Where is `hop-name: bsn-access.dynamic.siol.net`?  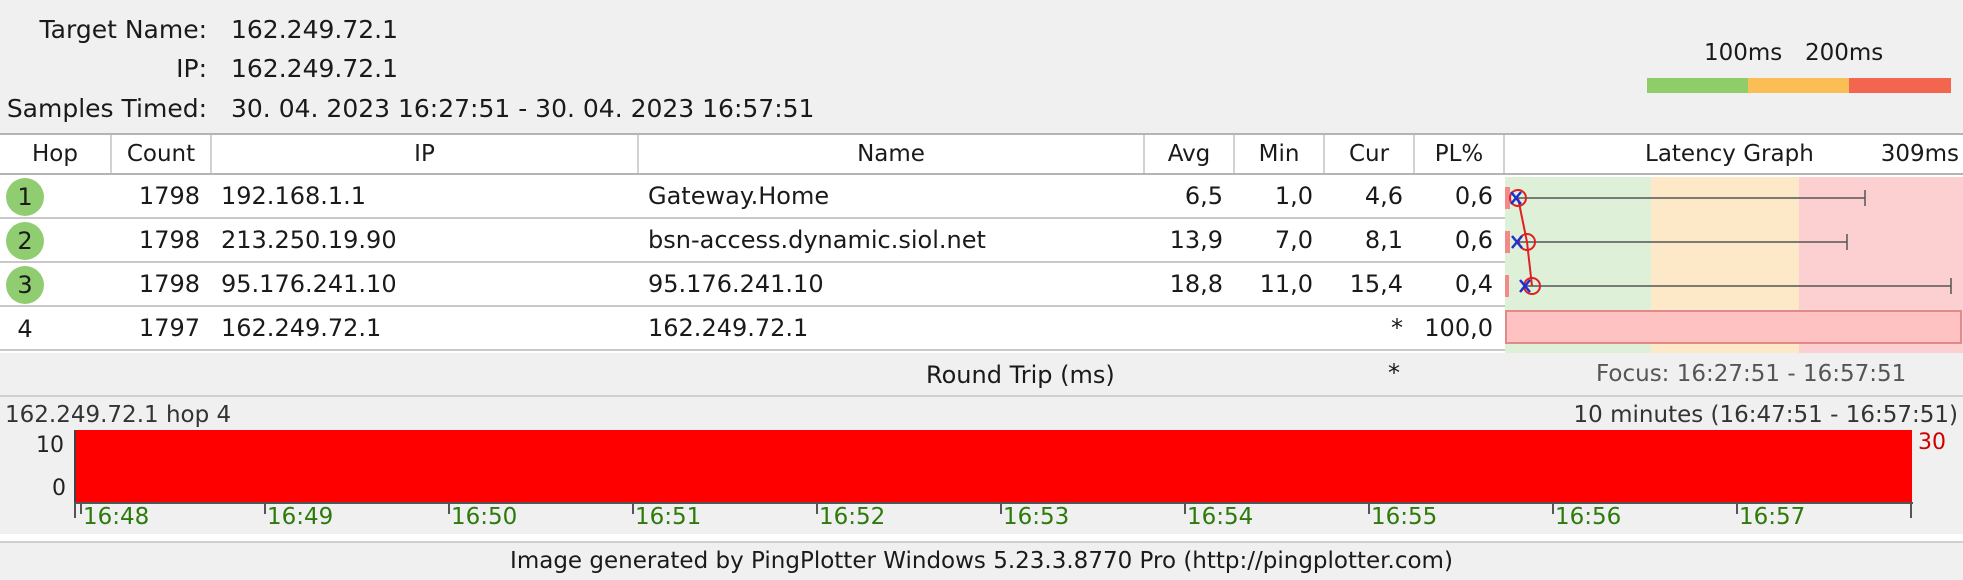
hop-name: bsn-access.dynamic.siol.net is located at coordinates (817, 240).